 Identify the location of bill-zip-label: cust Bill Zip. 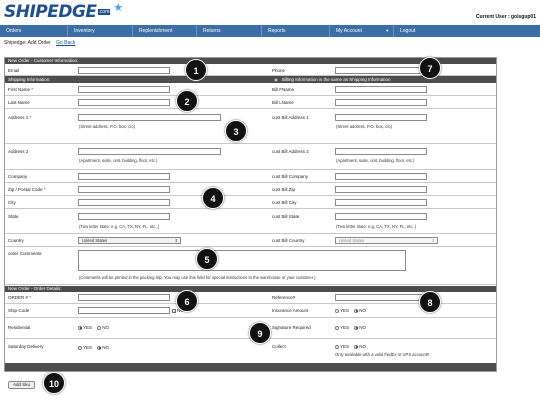
(284, 189).